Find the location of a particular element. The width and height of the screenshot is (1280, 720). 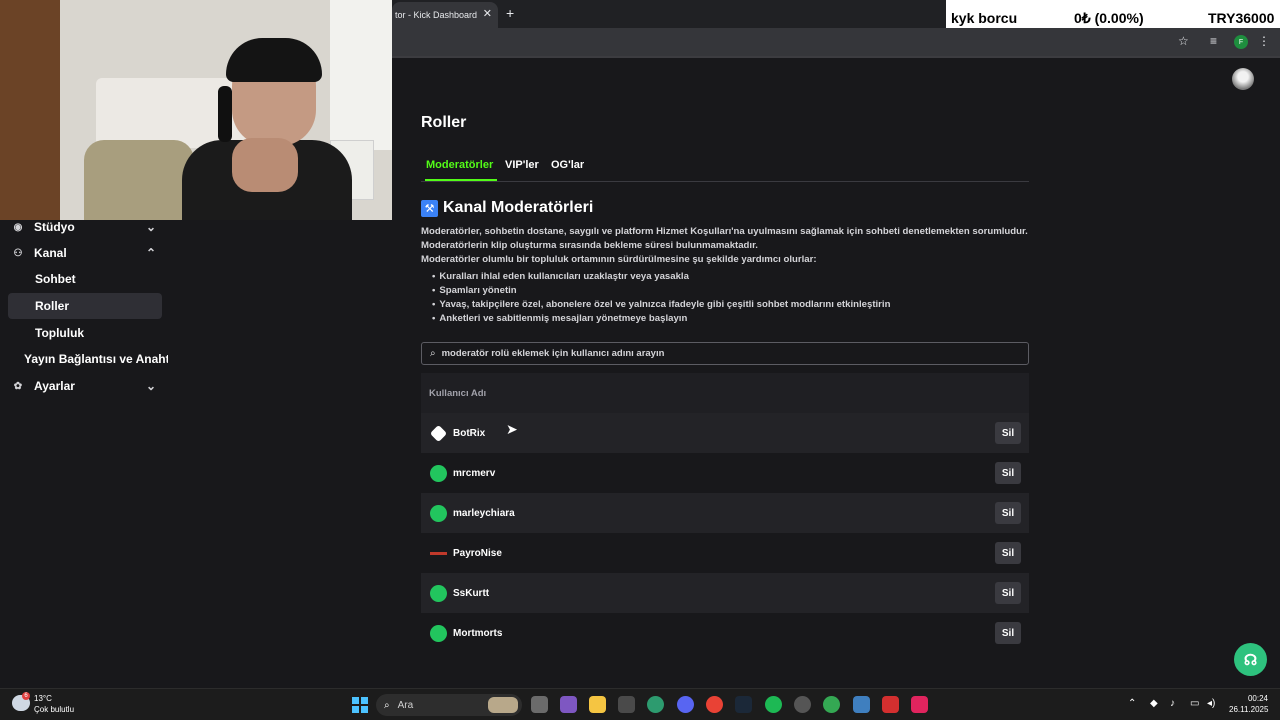

bookmark-star-icon: ☆ is located at coordinates (1183, 41).